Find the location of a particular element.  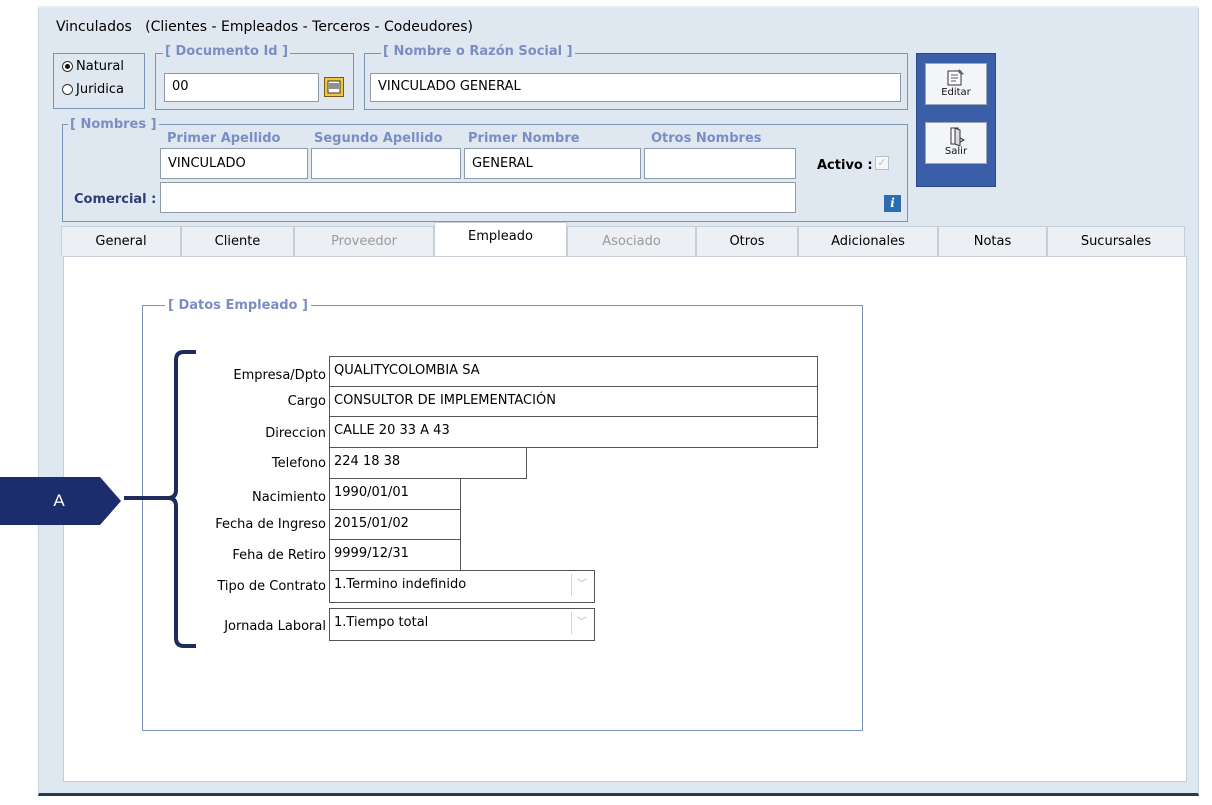

nacimiento-label: Nacimiento is located at coordinates (288, 497).